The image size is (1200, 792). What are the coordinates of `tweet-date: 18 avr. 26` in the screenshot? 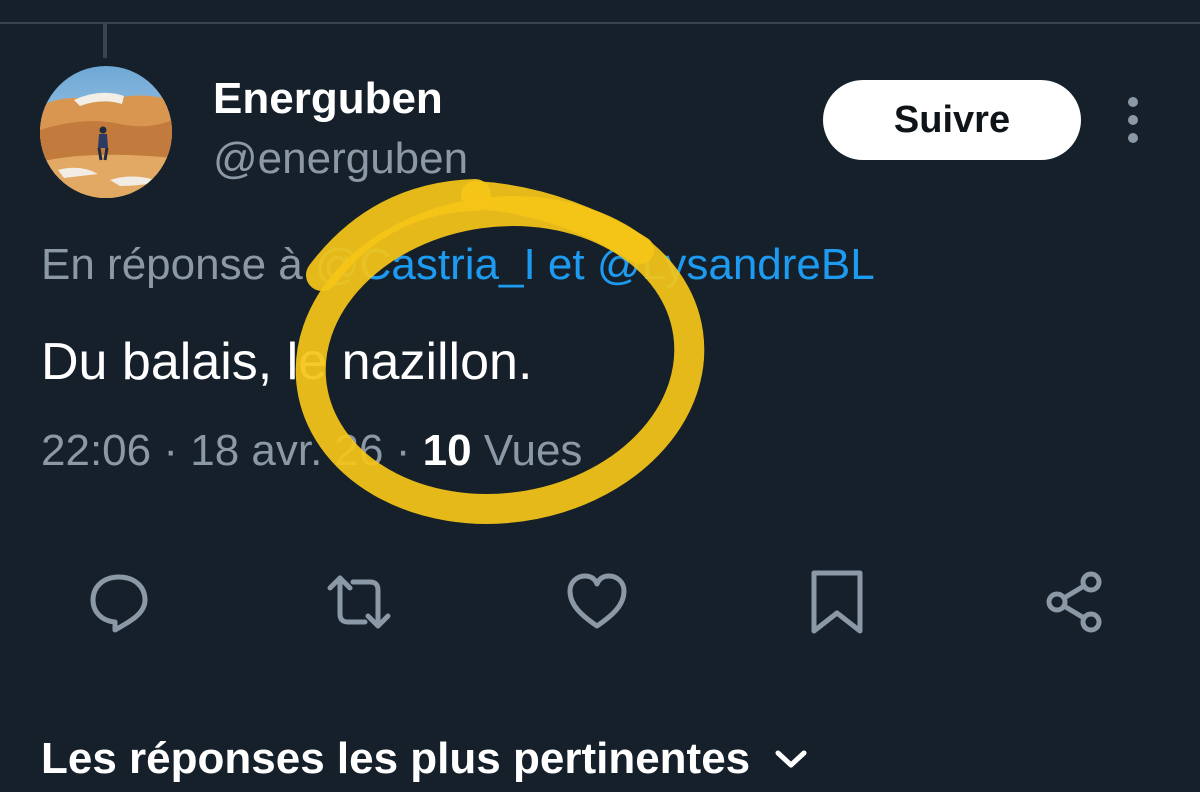 It's located at (286, 450).